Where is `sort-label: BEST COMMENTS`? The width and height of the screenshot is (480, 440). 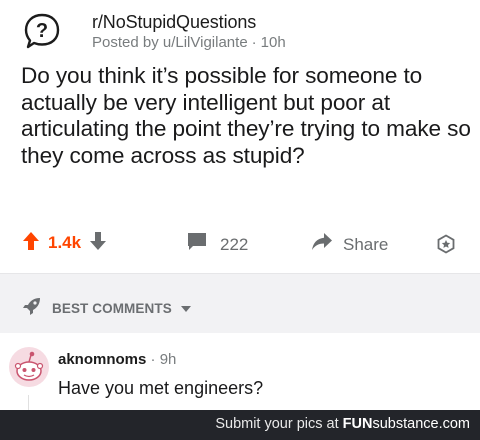
sort-label: BEST COMMENTS is located at coordinates (112, 308).